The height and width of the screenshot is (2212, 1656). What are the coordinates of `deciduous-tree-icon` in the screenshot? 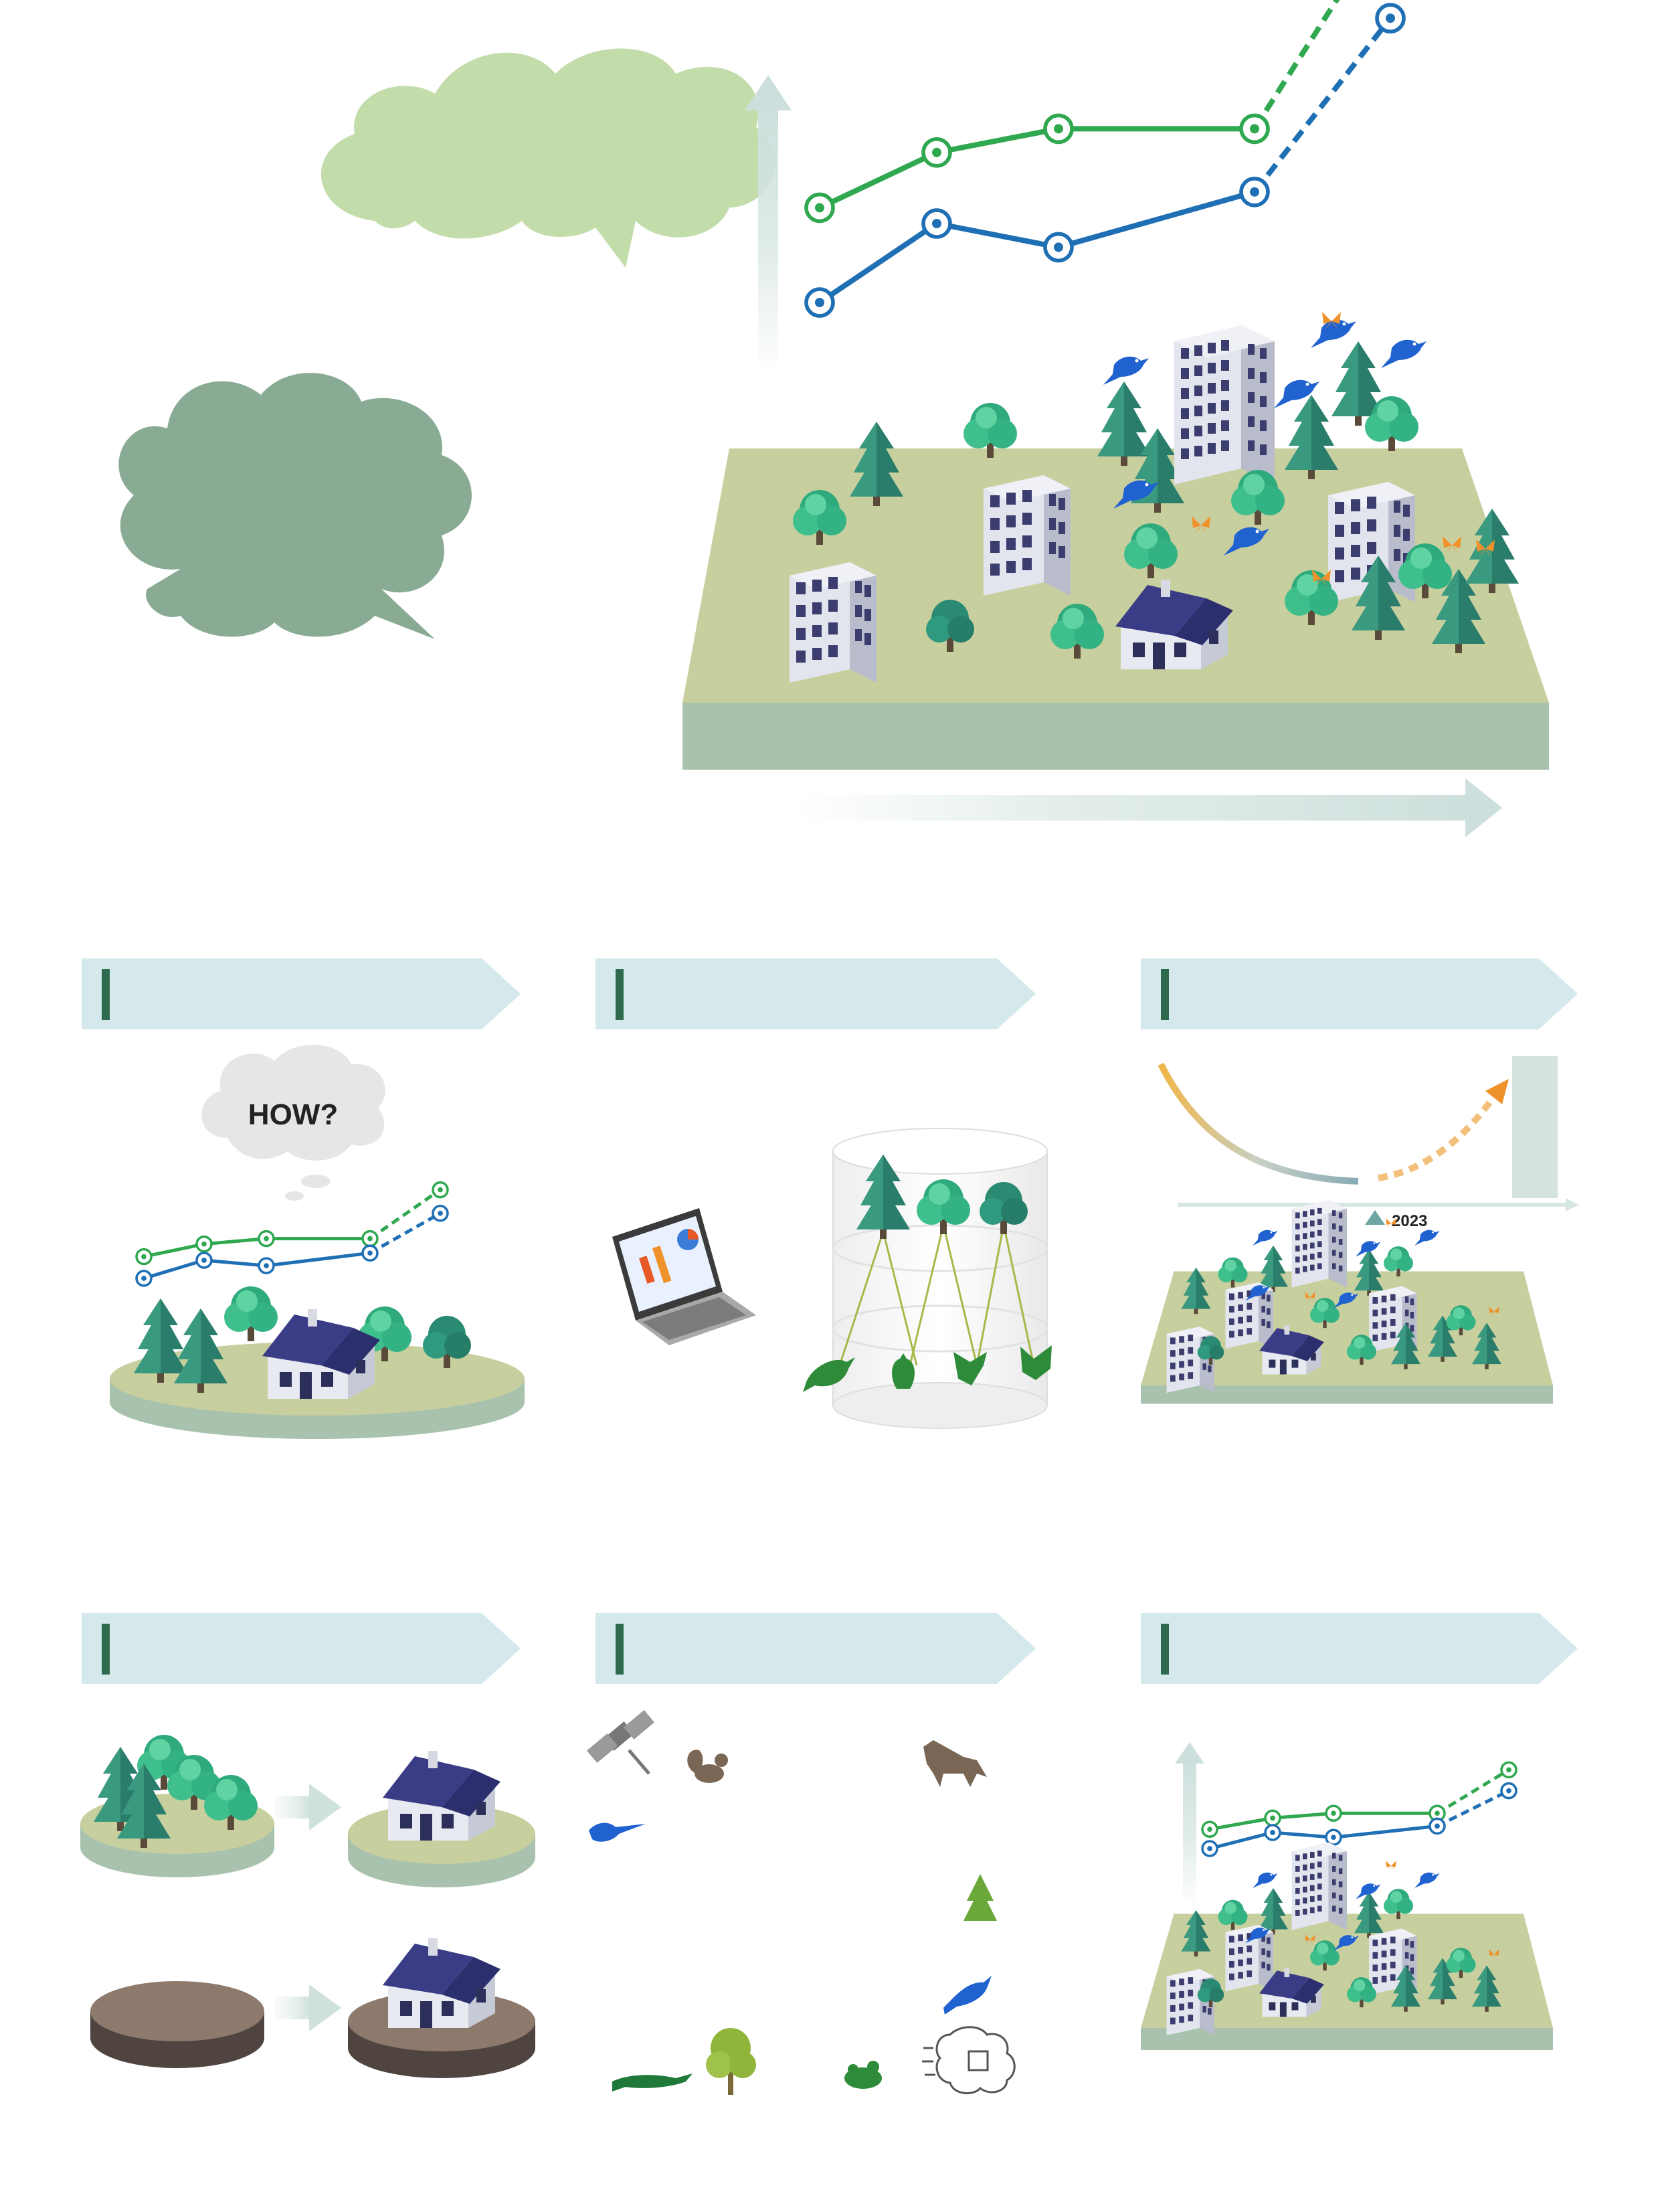 It's located at (731, 2061).